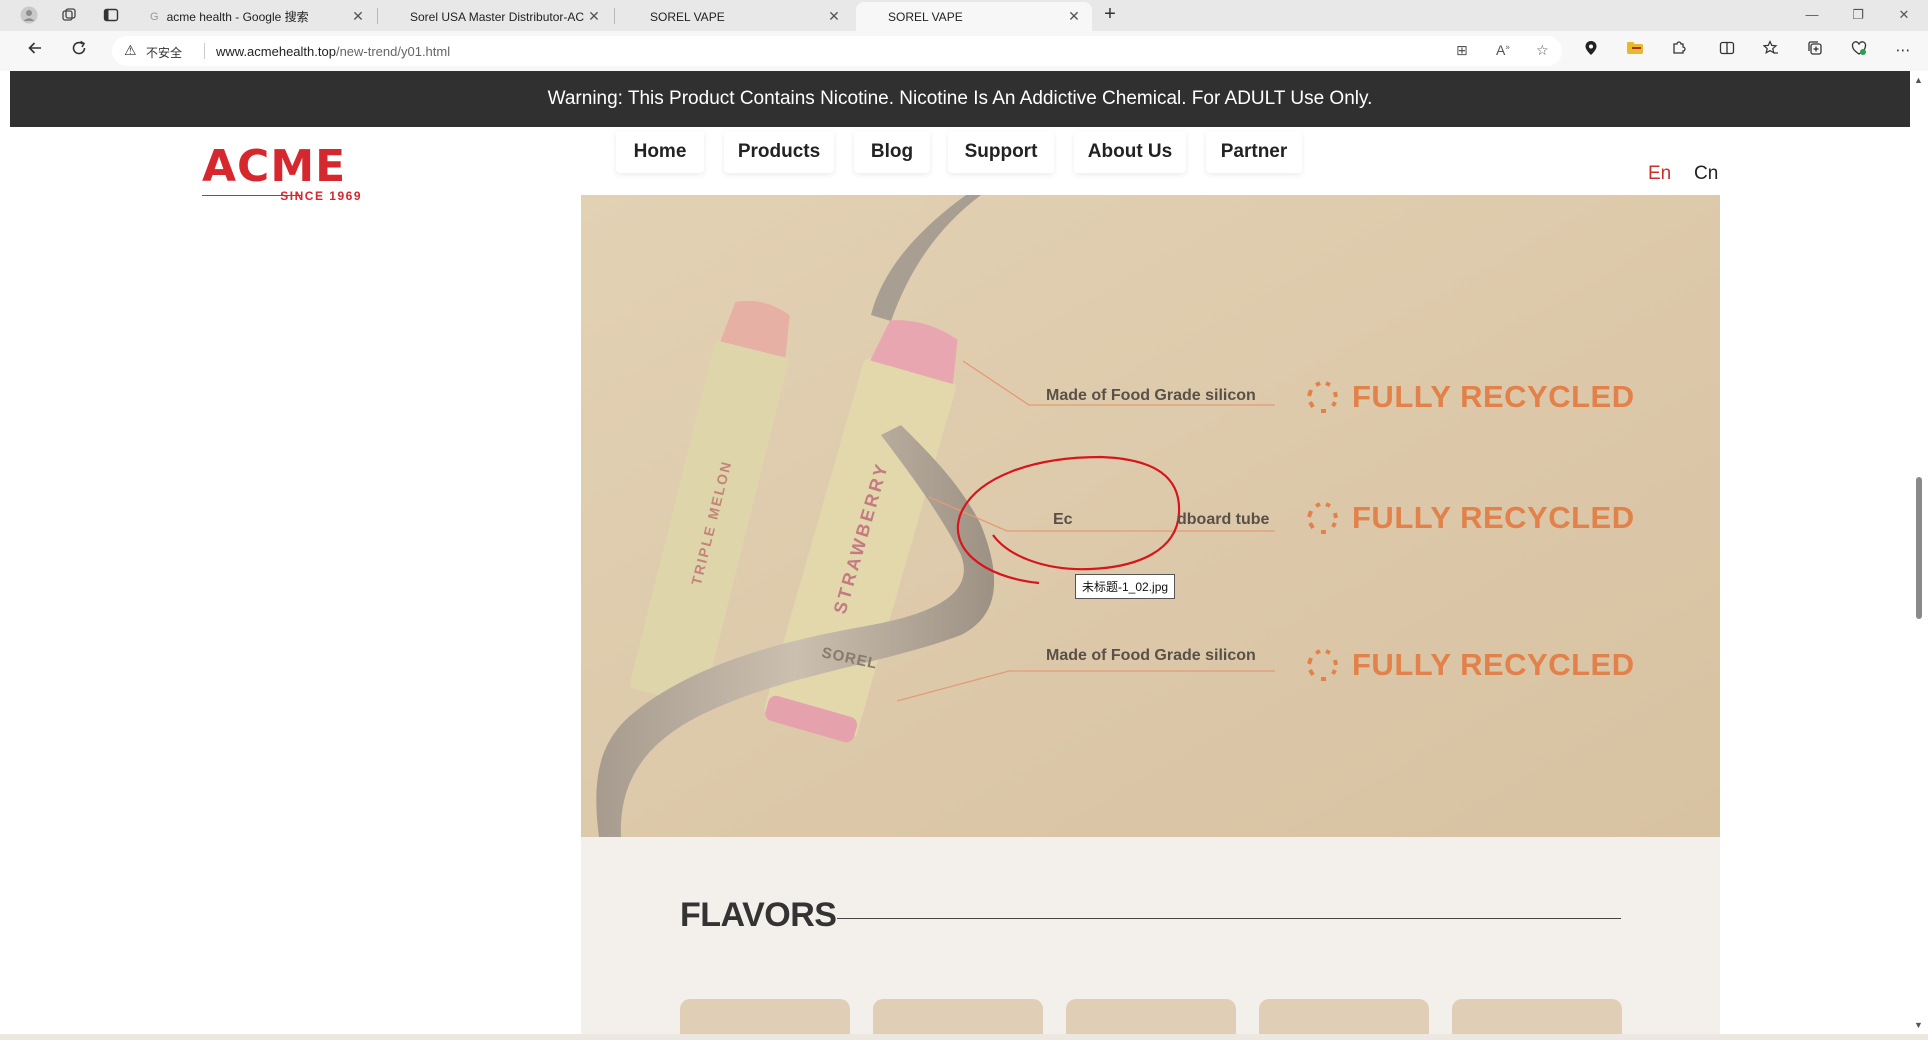 This screenshot has width=1928, height=1040. Describe the element at coordinates (1919, 548) in the screenshot. I see `scrollbar-thumb` at that location.